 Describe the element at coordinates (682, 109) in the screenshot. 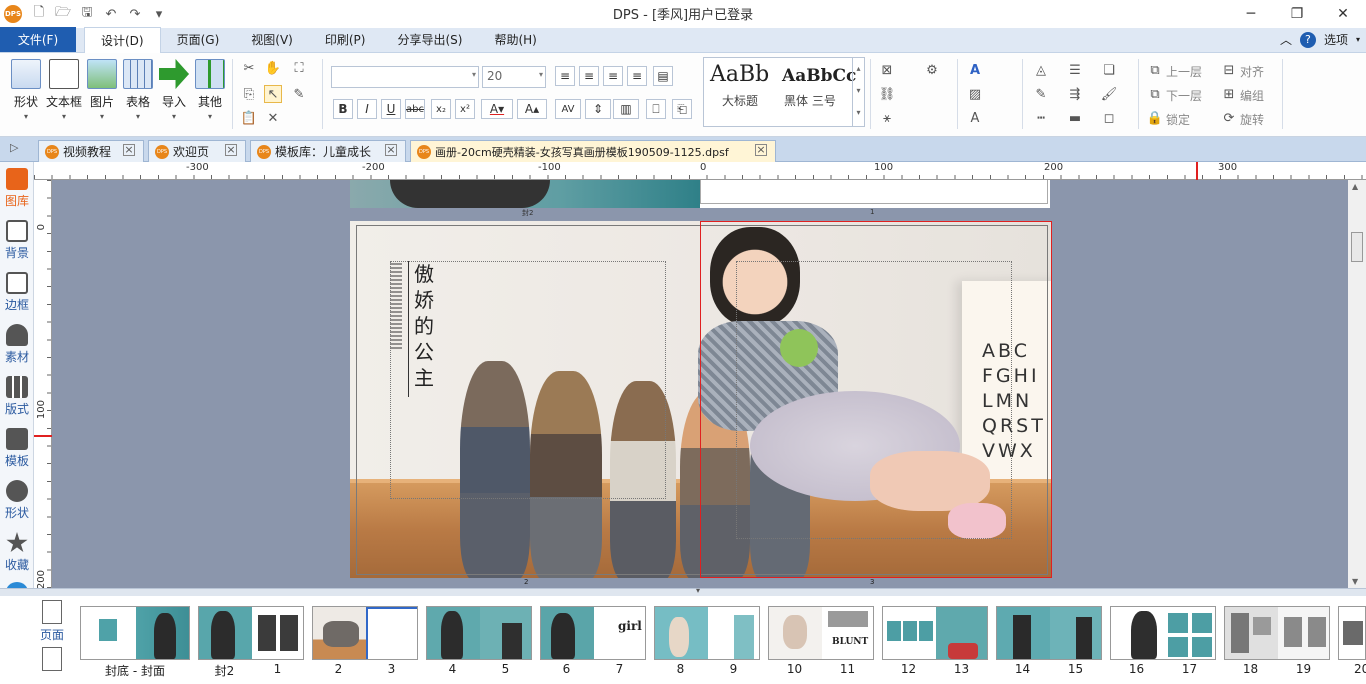

I see `text-direction-icon: ⎗` at that location.